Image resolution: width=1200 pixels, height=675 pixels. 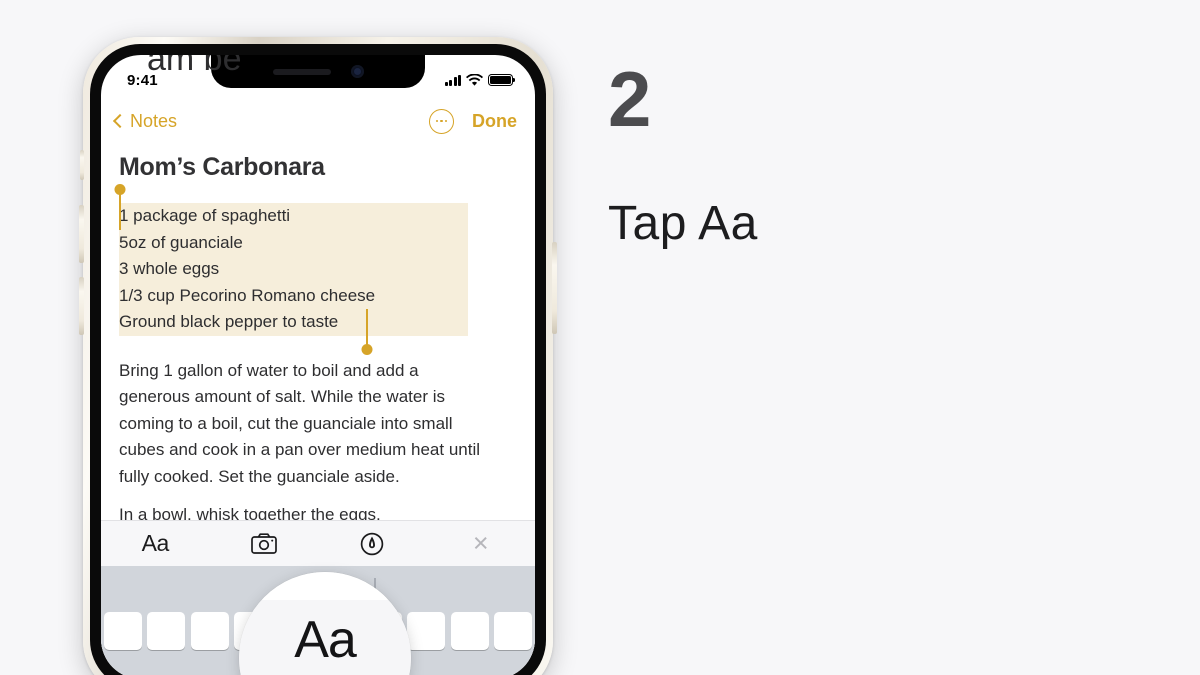 I want to click on instruction-panel: 2 Tap Aa, so click(x=868, y=155).